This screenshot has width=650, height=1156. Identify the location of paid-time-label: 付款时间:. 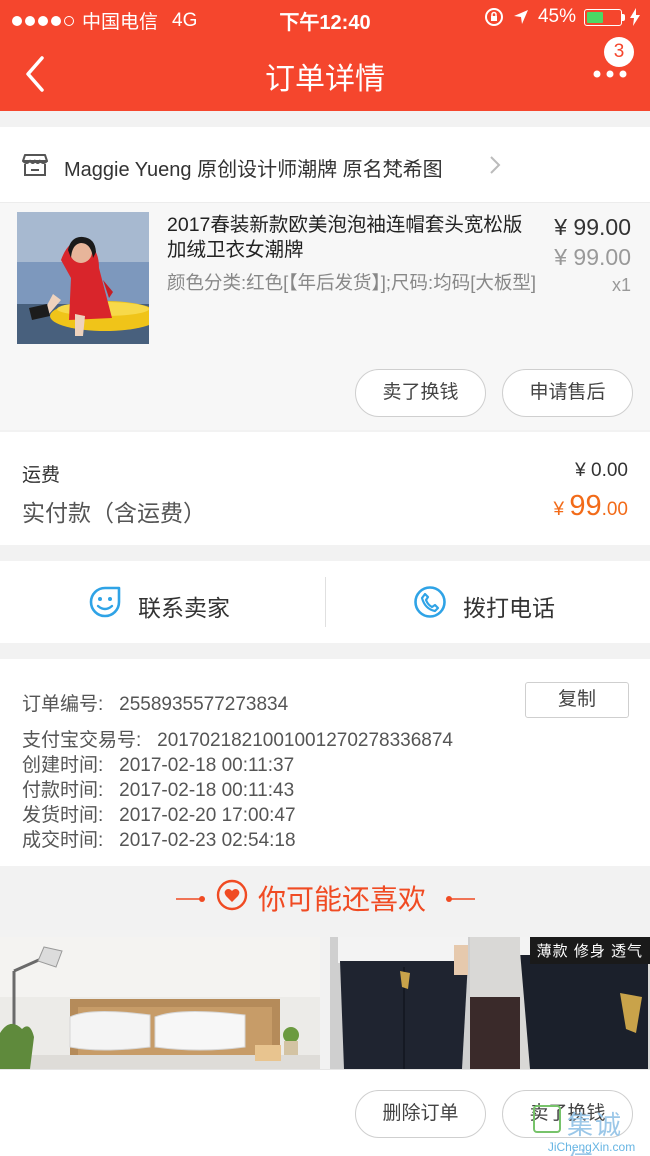
(63, 790).